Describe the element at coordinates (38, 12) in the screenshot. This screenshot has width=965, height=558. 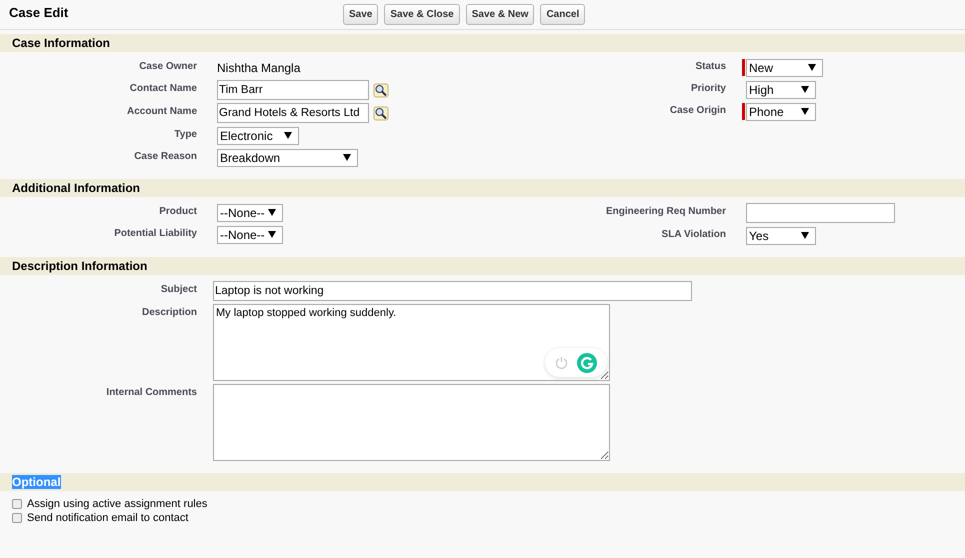
I see `page-title: Case Edit` at that location.